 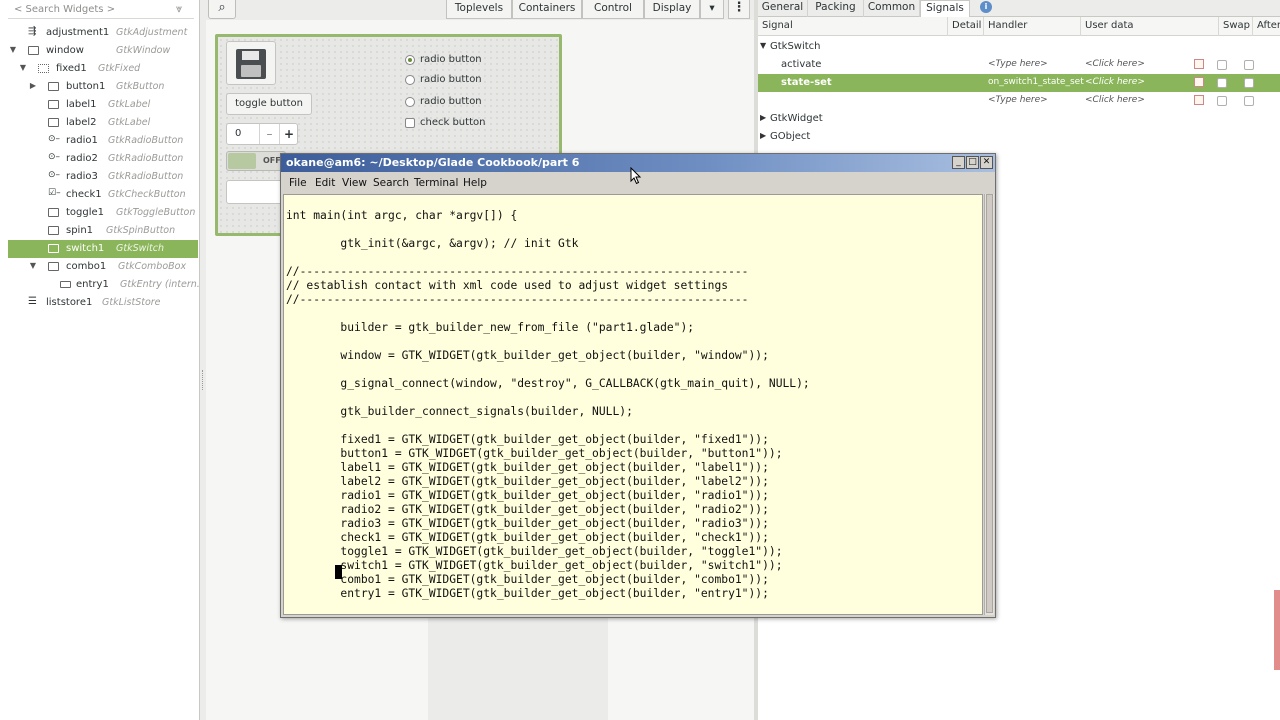 What do you see at coordinates (1150, 26) in the screenshot?
I see `col-user-data: User data` at bounding box center [1150, 26].